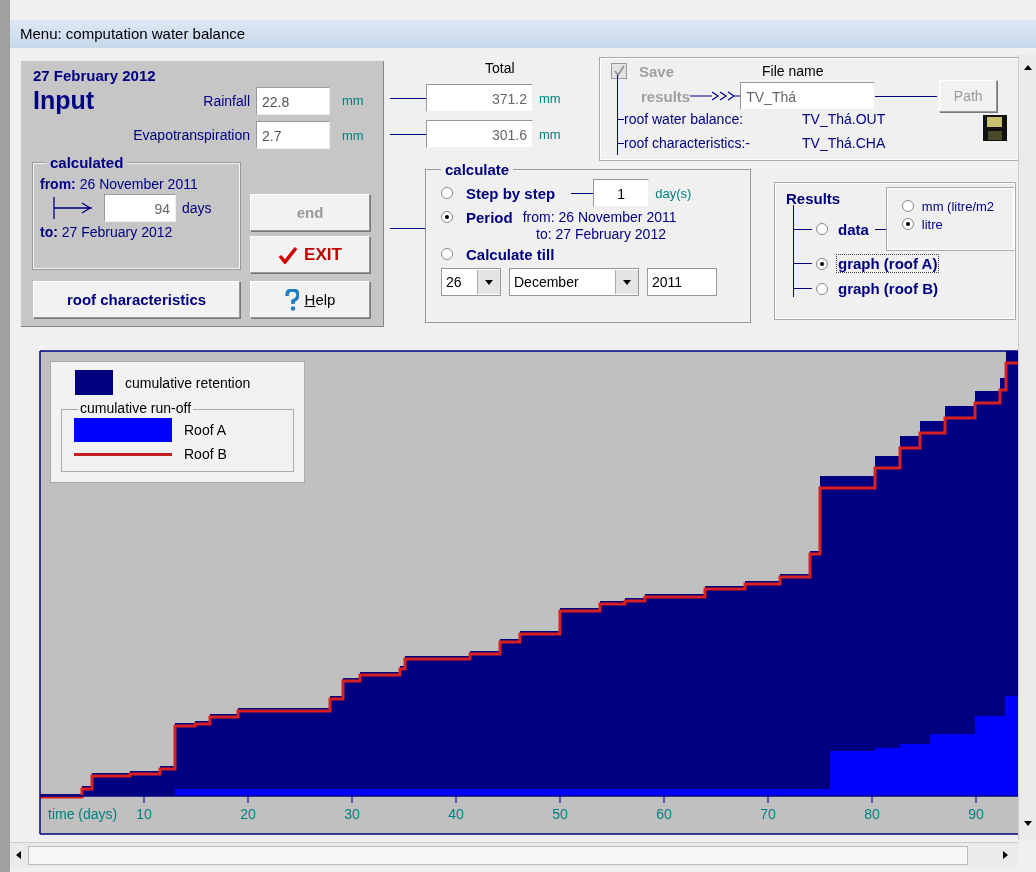 The image size is (1036, 872). Describe the element at coordinates (226, 100) in the screenshot. I see `field-label: Rainfall` at that location.